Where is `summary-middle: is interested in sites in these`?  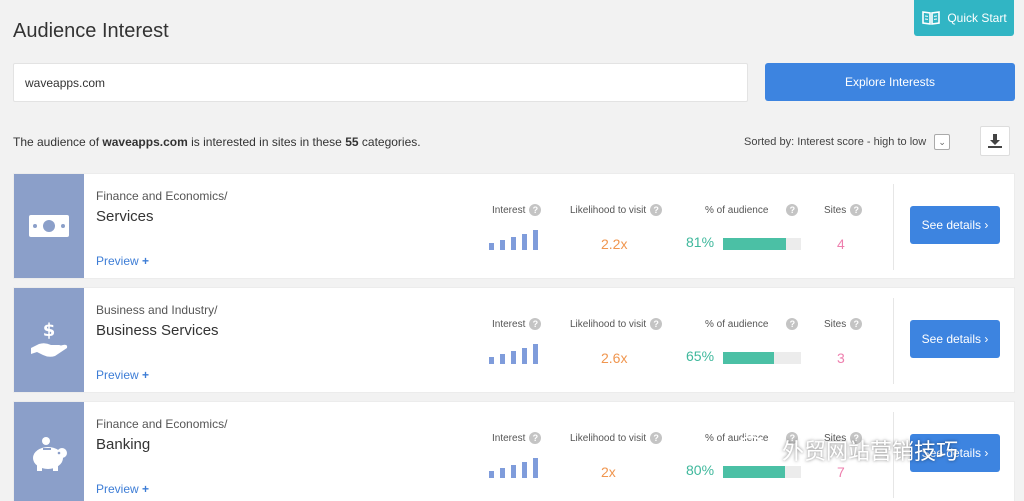 summary-middle: is interested in sites in these is located at coordinates (266, 142).